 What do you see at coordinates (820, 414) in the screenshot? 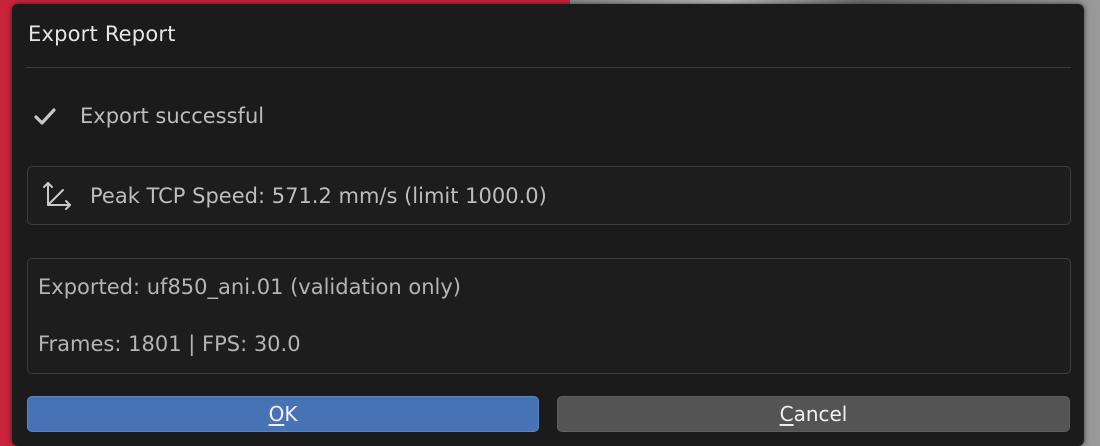
I see `cancel-button-label: ancel` at bounding box center [820, 414].